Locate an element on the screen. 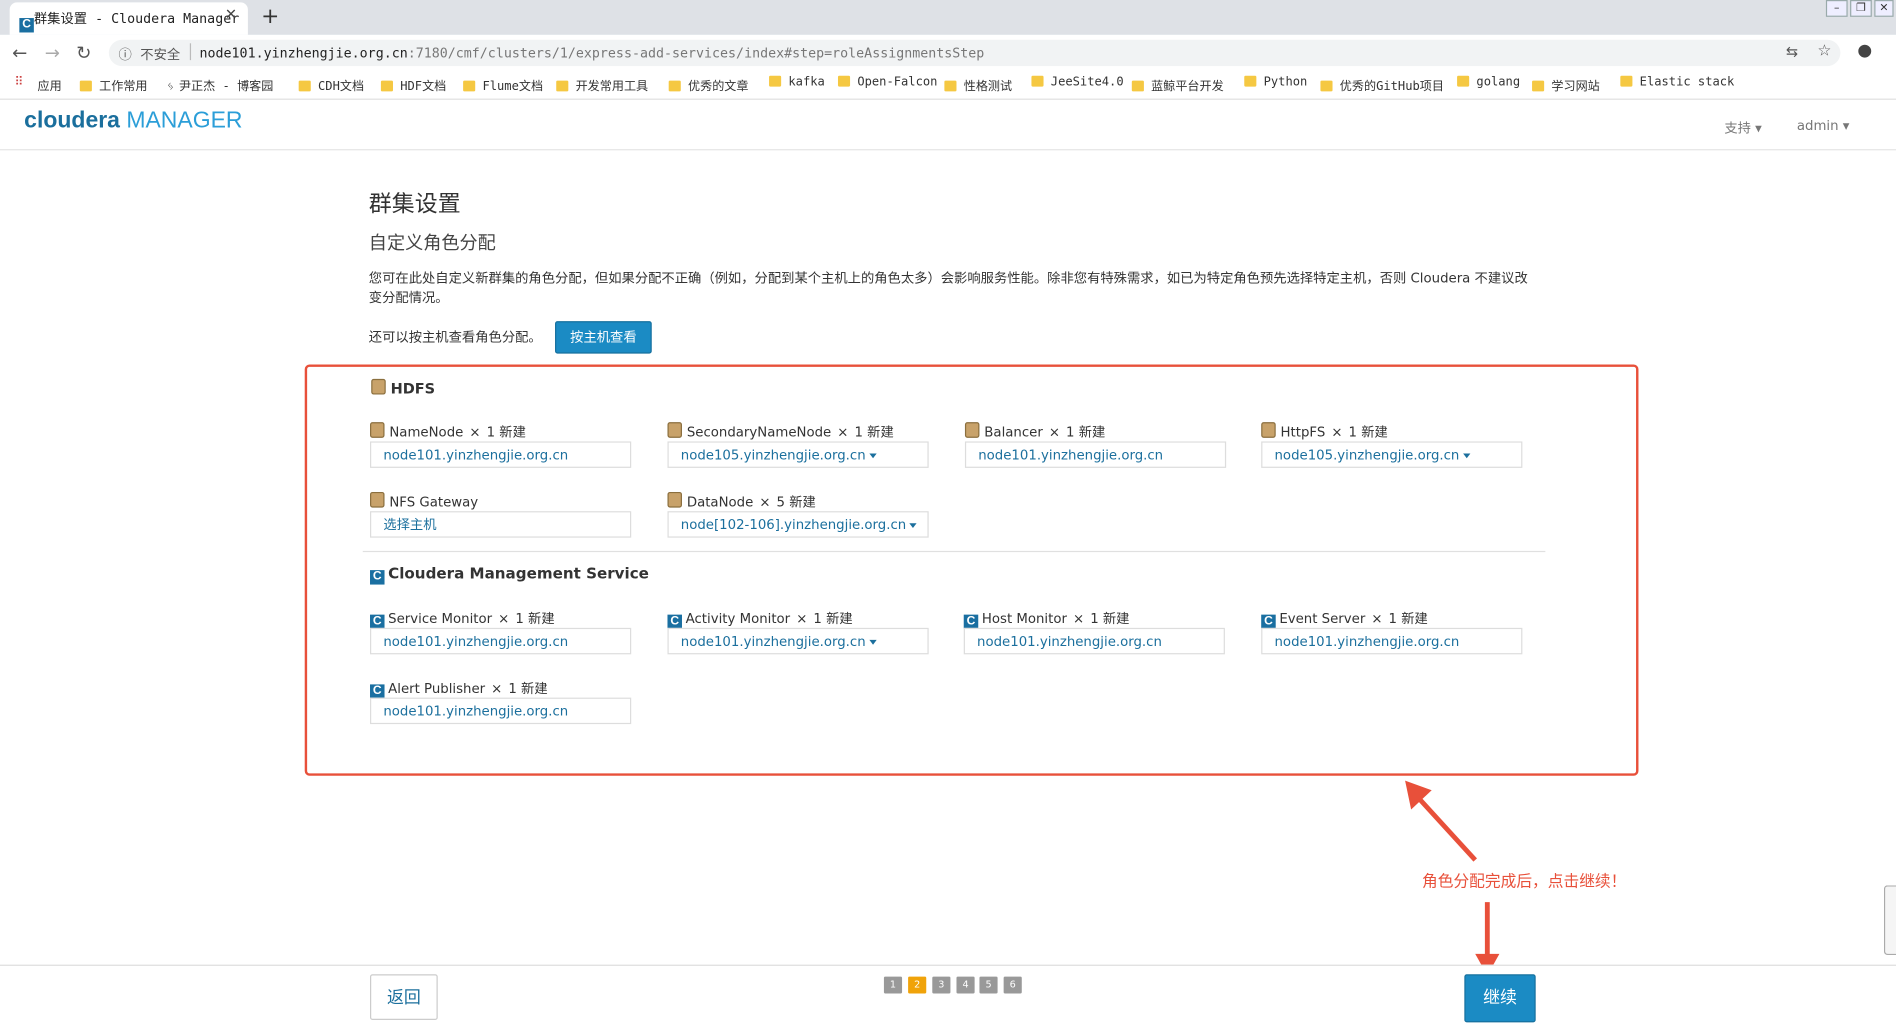  back-button: 返回 is located at coordinates (404, 997).